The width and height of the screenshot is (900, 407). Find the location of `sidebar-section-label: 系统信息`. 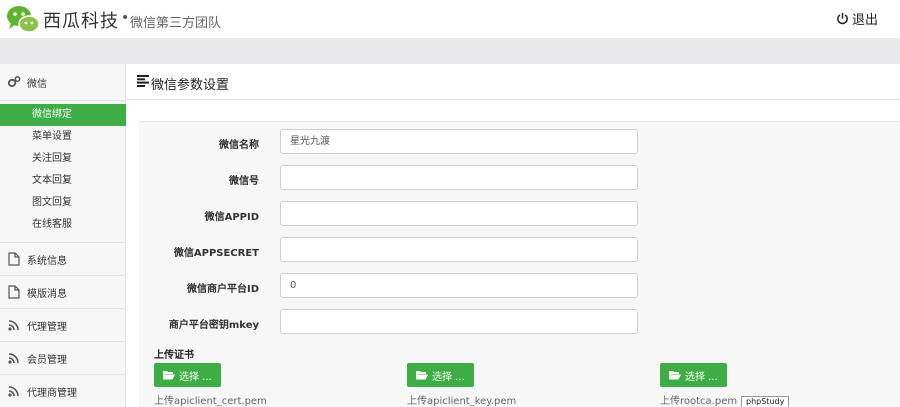

sidebar-section-label: 系统信息 is located at coordinates (47, 261).